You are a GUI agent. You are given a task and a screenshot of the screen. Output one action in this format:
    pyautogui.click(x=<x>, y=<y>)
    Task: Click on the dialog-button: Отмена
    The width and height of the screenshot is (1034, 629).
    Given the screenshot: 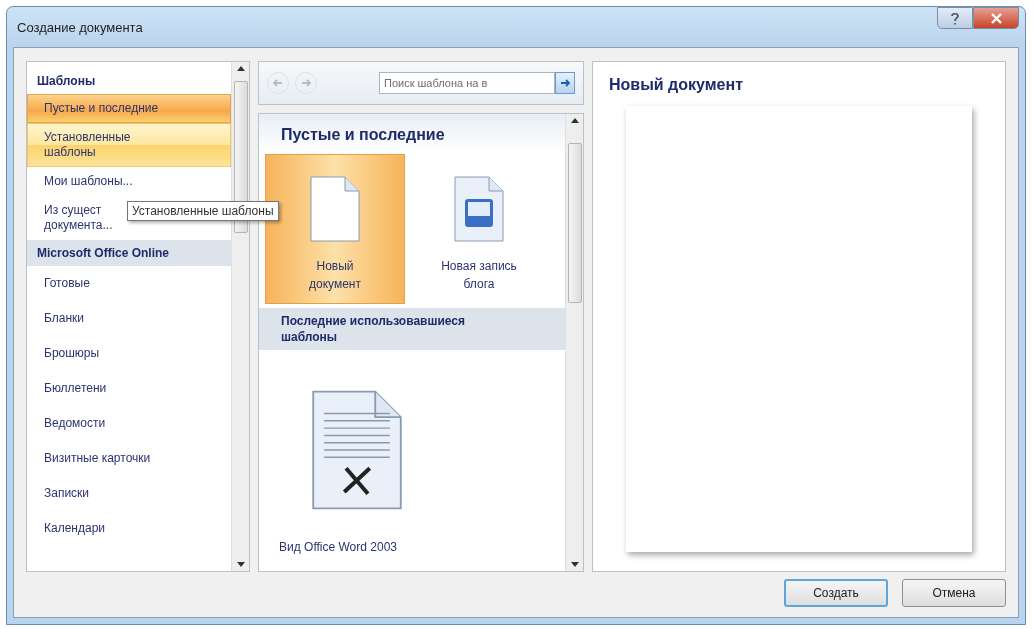 What is the action you would take?
    pyautogui.click(x=954, y=593)
    